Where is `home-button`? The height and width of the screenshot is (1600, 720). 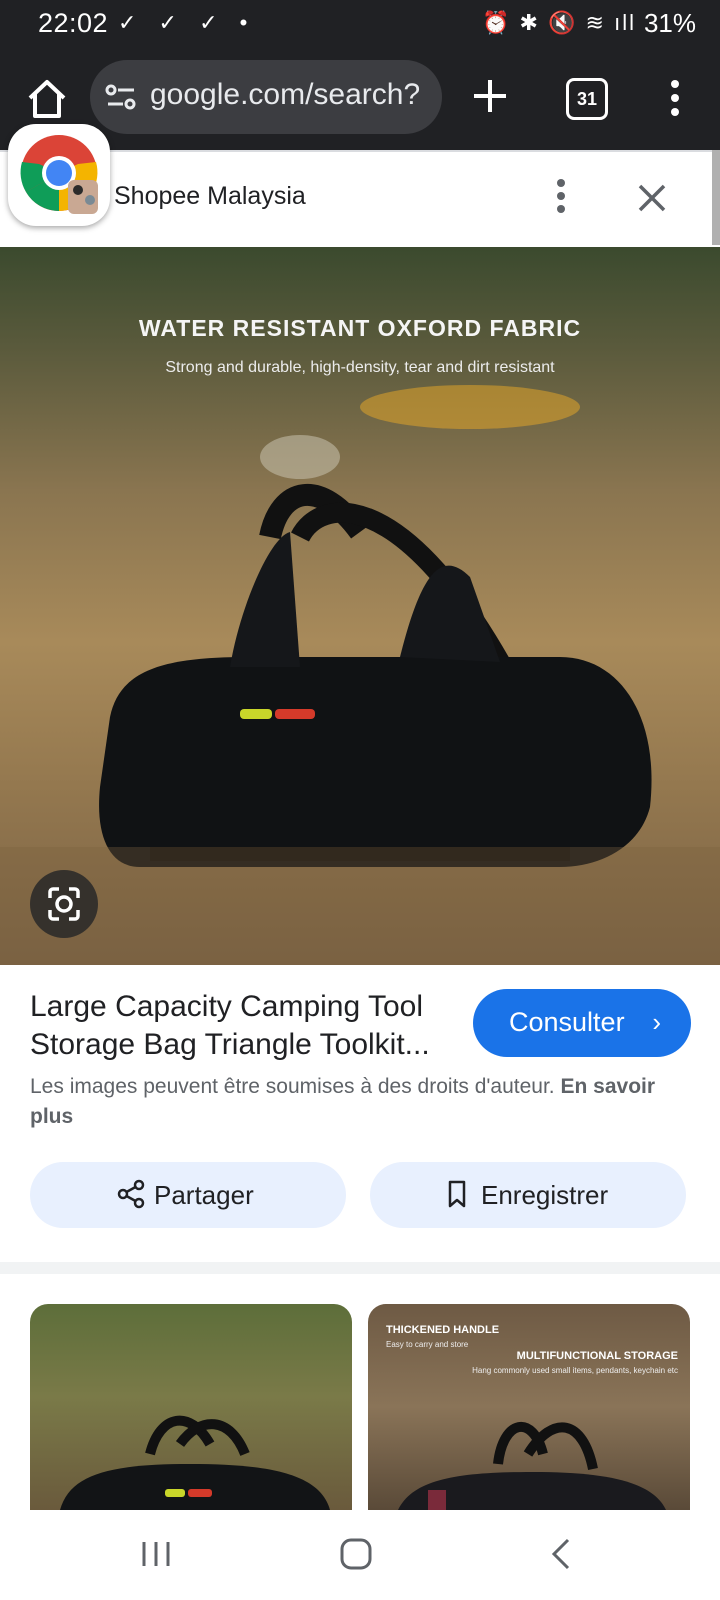
home-button is located at coordinates (47, 99).